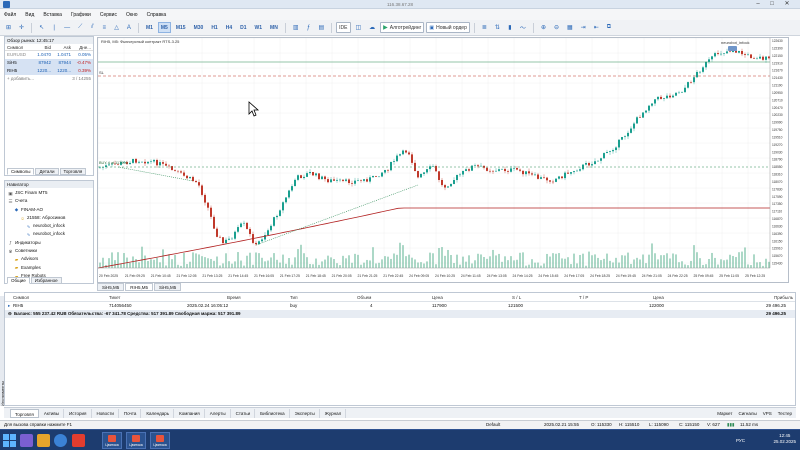 This screenshot has width=800, height=450. Describe the element at coordinates (214, 27) in the screenshot. I see `tf-h1: H1` at that location.